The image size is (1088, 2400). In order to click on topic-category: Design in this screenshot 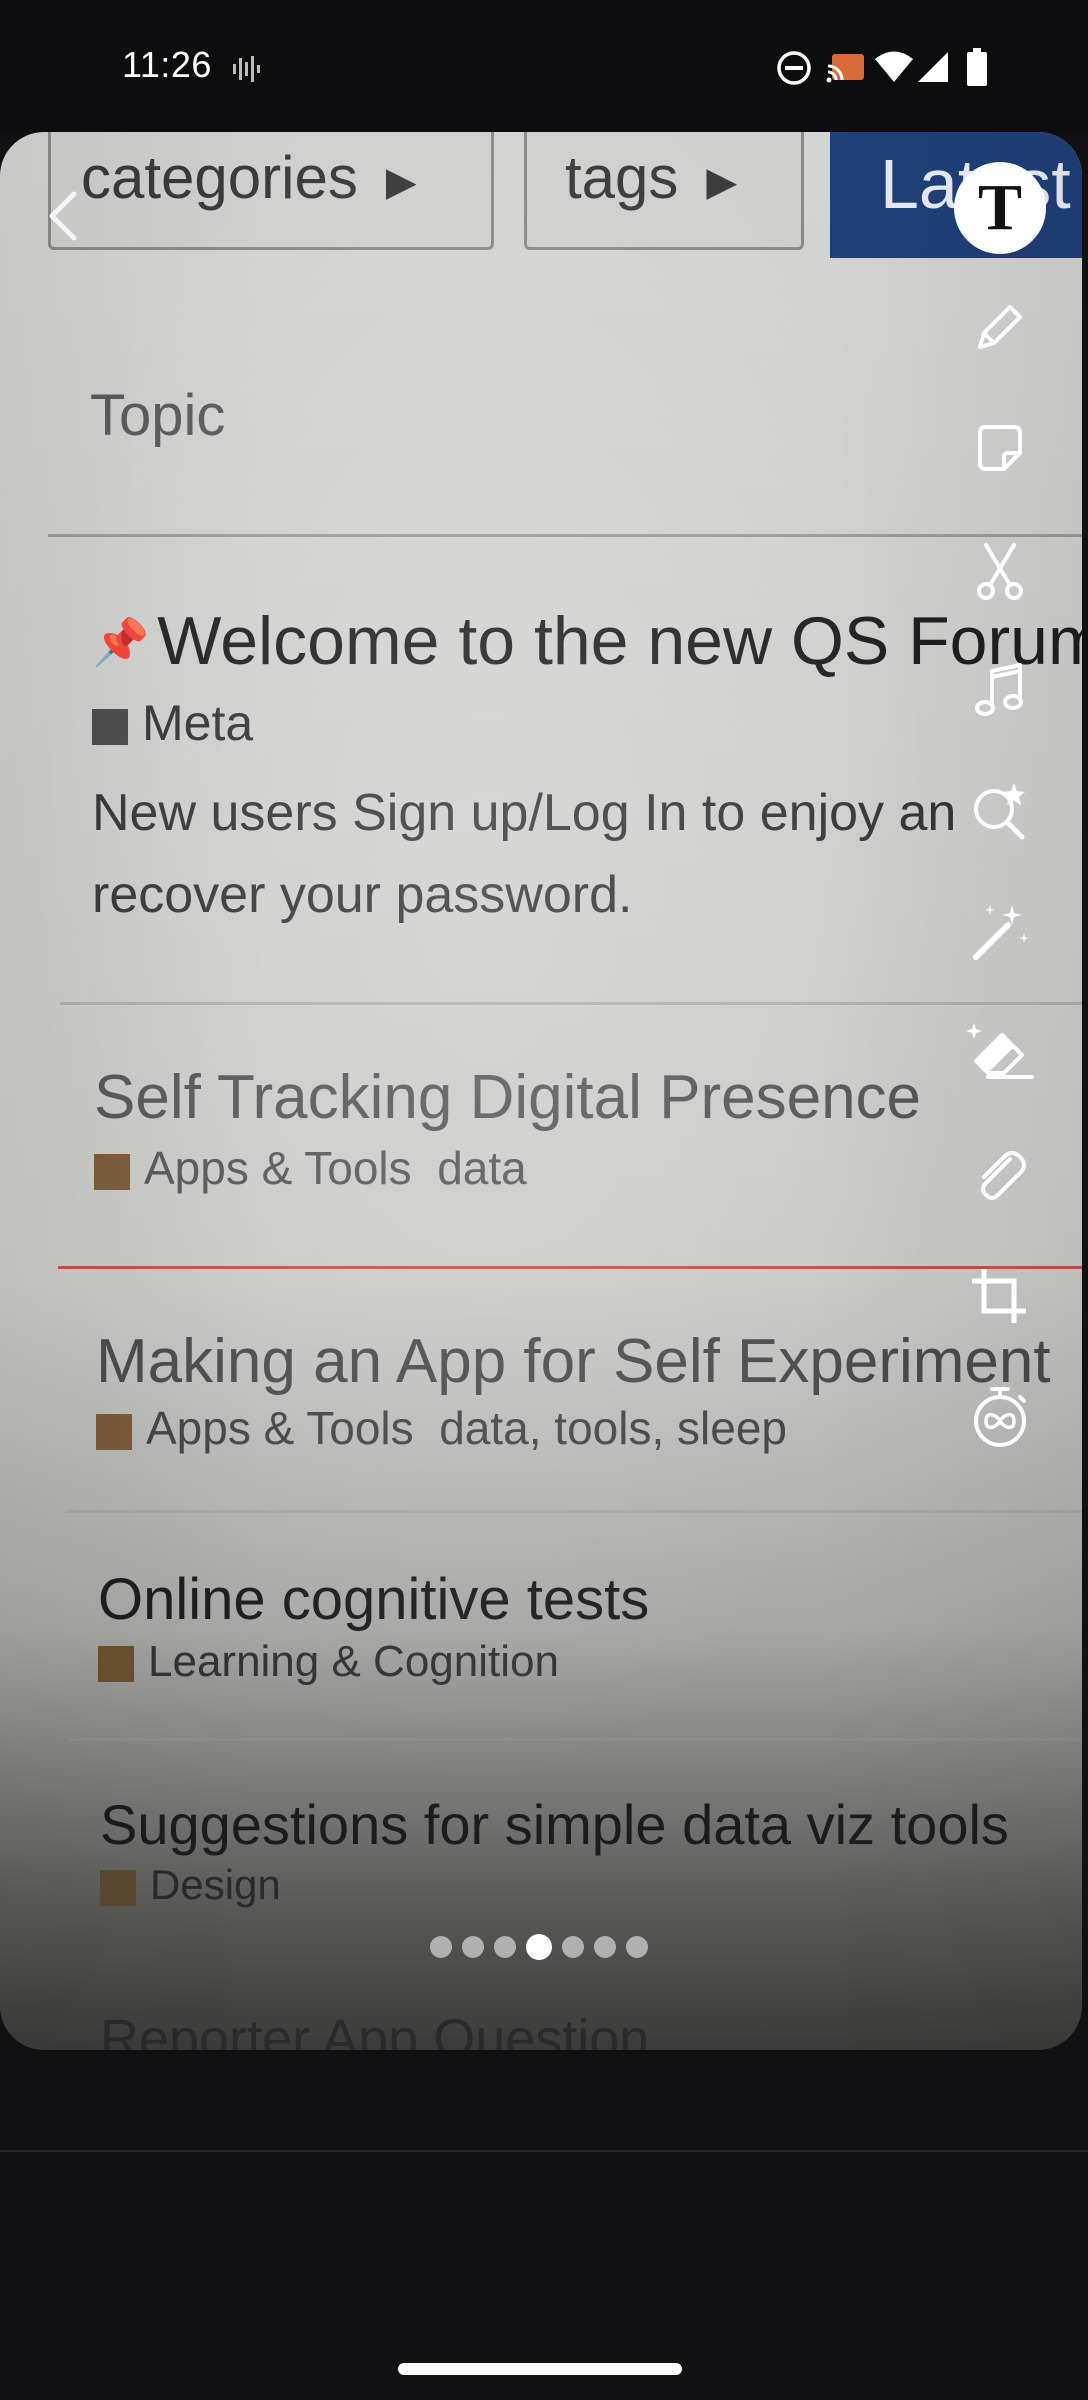, I will do `click(554, 1885)`.